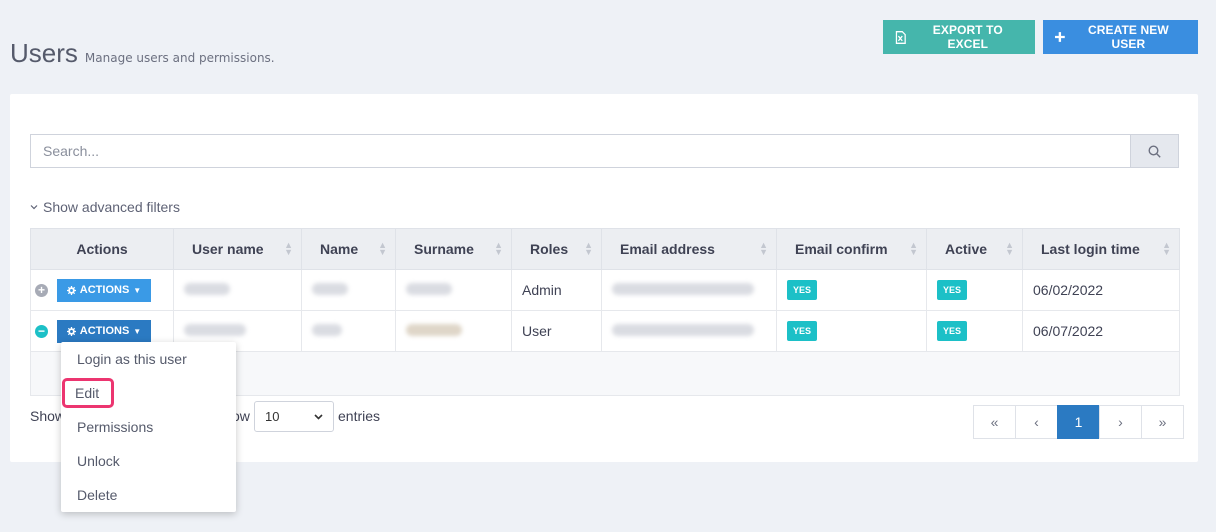 The image size is (1216, 532). Describe the element at coordinates (48, 416) in the screenshot. I see `show-label: Show` at that location.